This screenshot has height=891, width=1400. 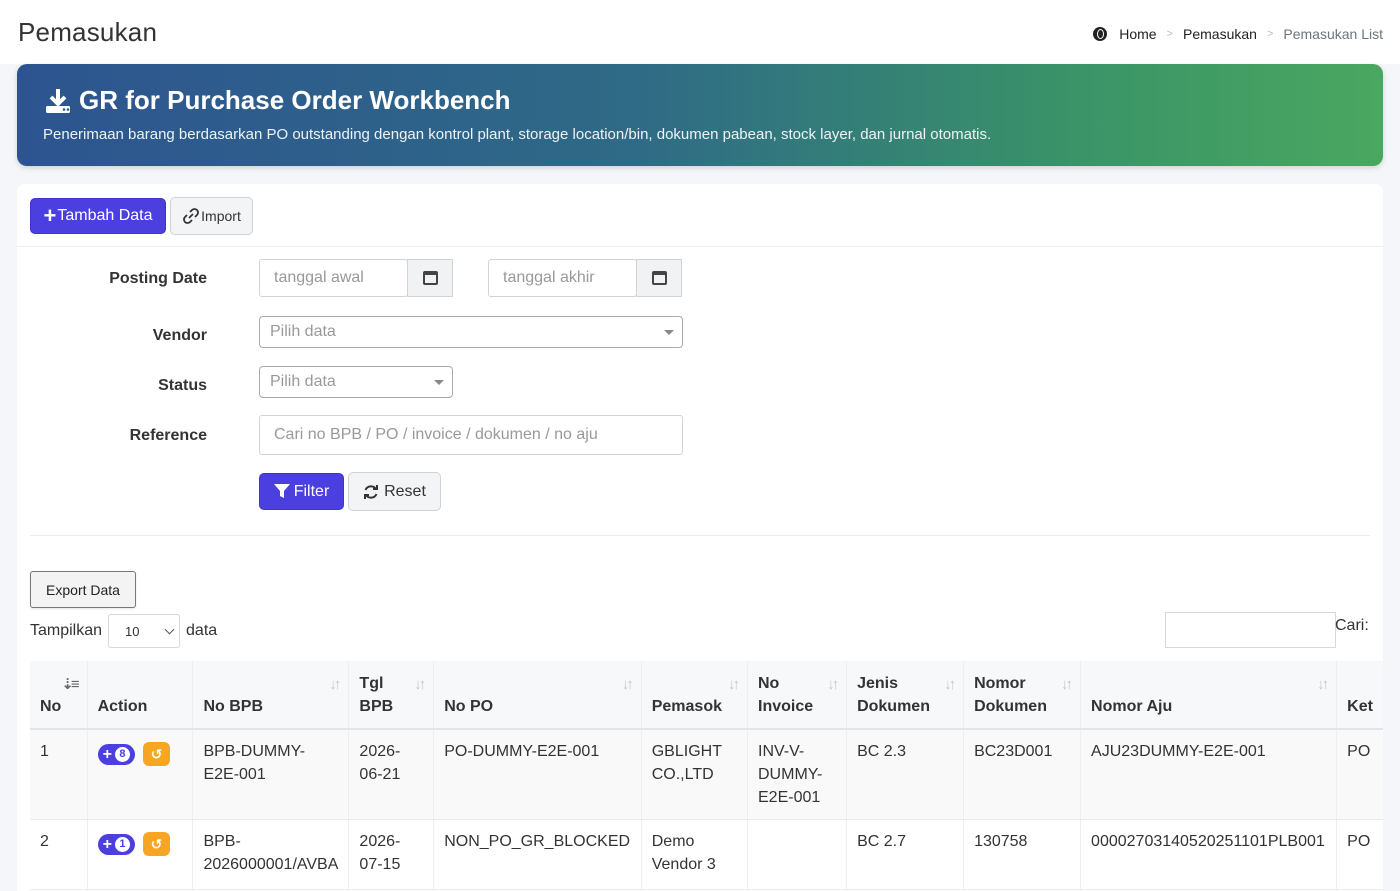 I want to click on column-header-tgl-bpb: ↓↑ Tgl BPB, so click(x=391, y=695).